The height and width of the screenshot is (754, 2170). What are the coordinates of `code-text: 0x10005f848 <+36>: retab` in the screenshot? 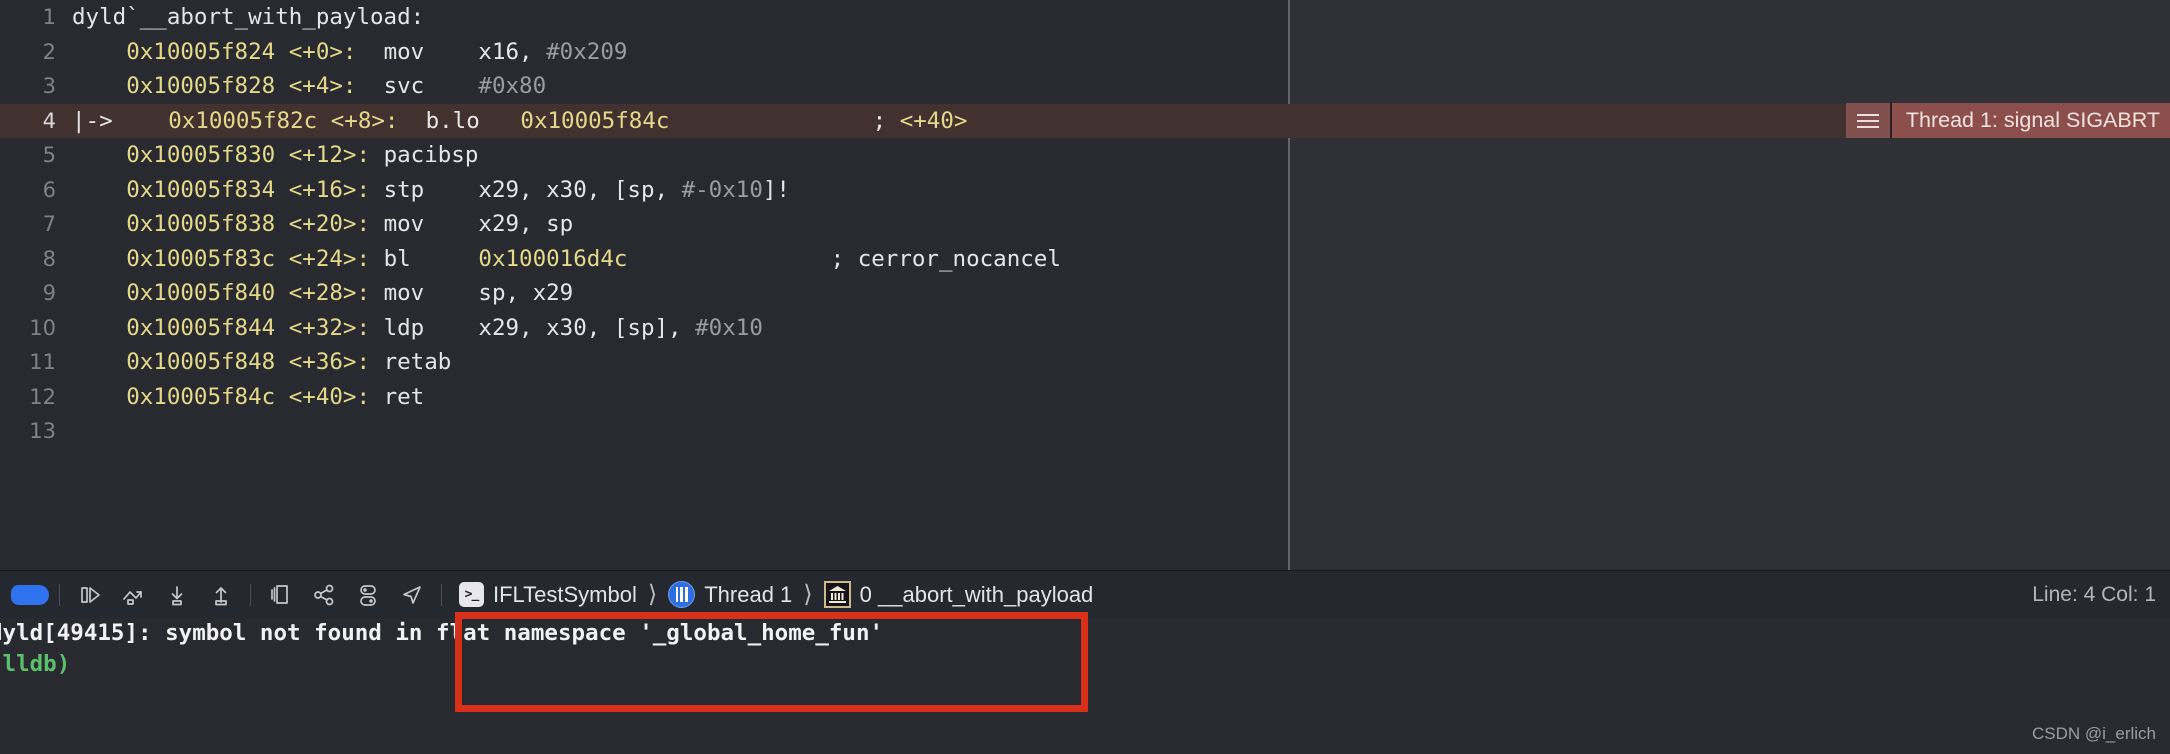 It's located at (261, 362).